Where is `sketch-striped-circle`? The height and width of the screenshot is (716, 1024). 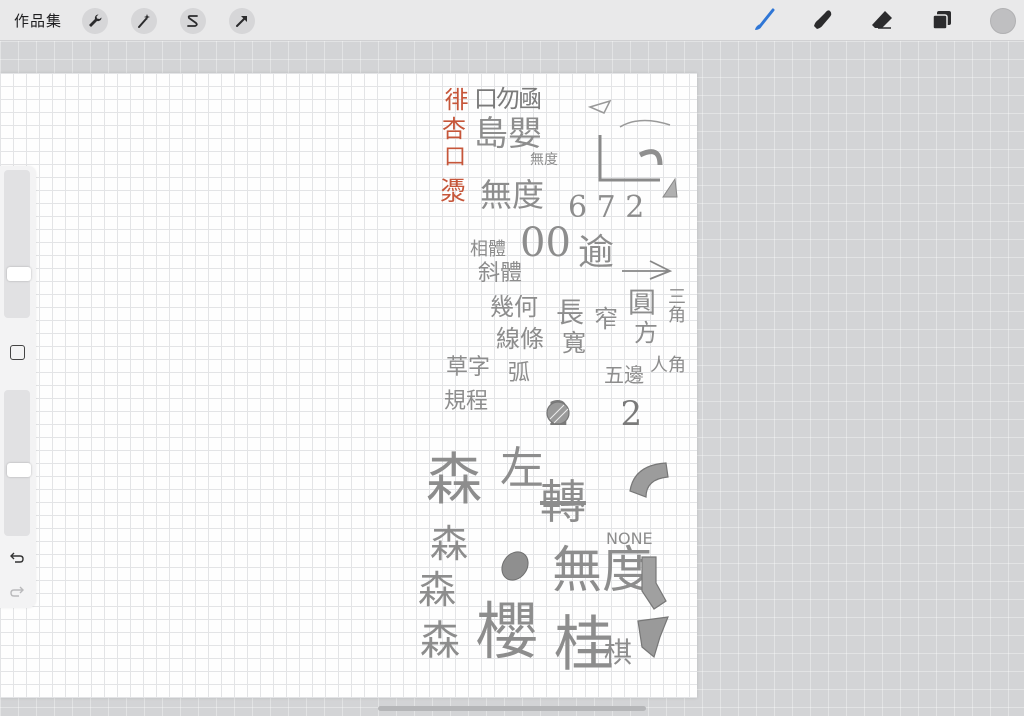
sketch-striped-circle is located at coordinates (558, 413).